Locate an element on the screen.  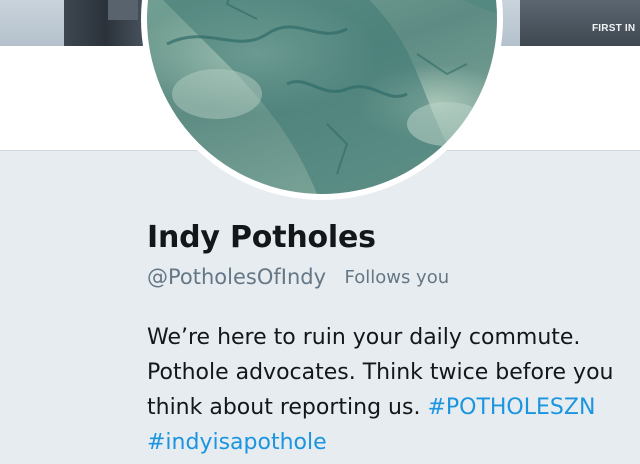
hashtag-link-indyisapothole: #indyisapothole is located at coordinates (237, 442).